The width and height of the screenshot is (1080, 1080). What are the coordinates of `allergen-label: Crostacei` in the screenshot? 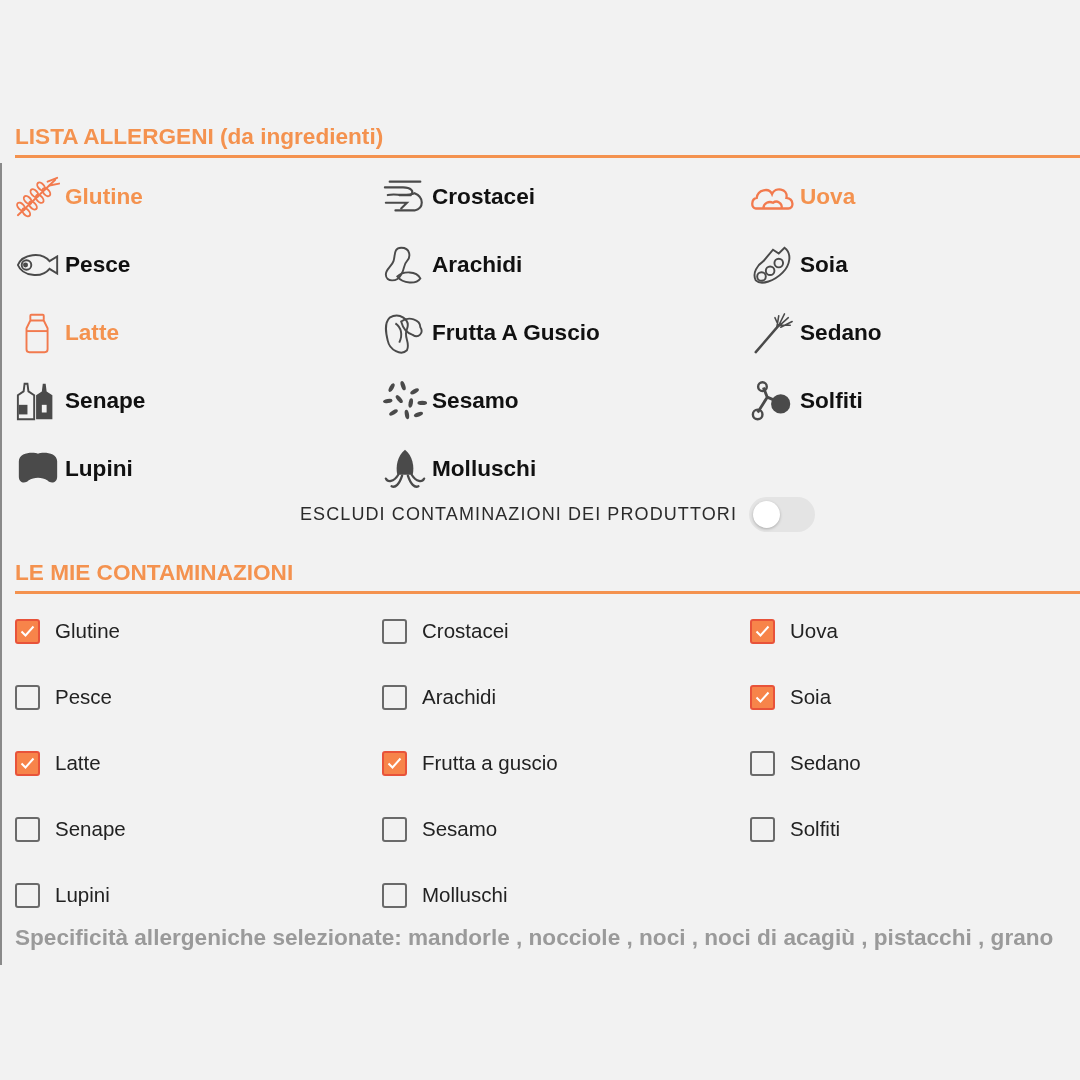 It's located at (483, 197).